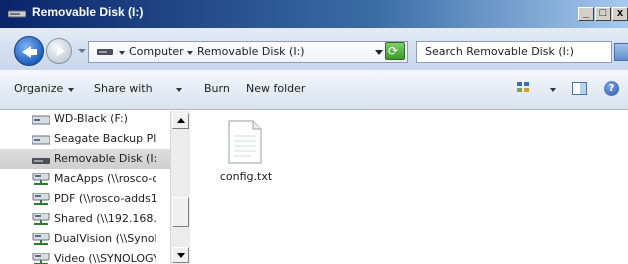  I want to click on search-input: Search Removable Disk (I:), so click(514, 52).